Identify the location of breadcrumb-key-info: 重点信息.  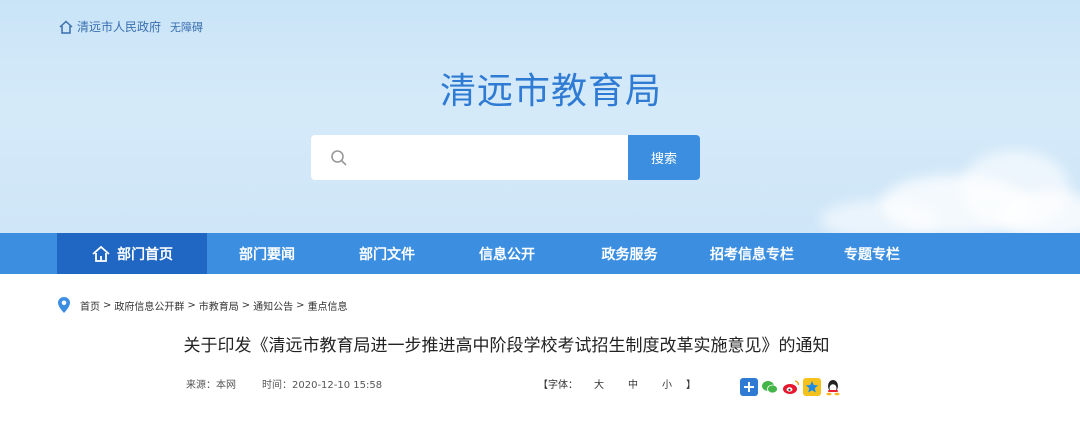
(328, 305).